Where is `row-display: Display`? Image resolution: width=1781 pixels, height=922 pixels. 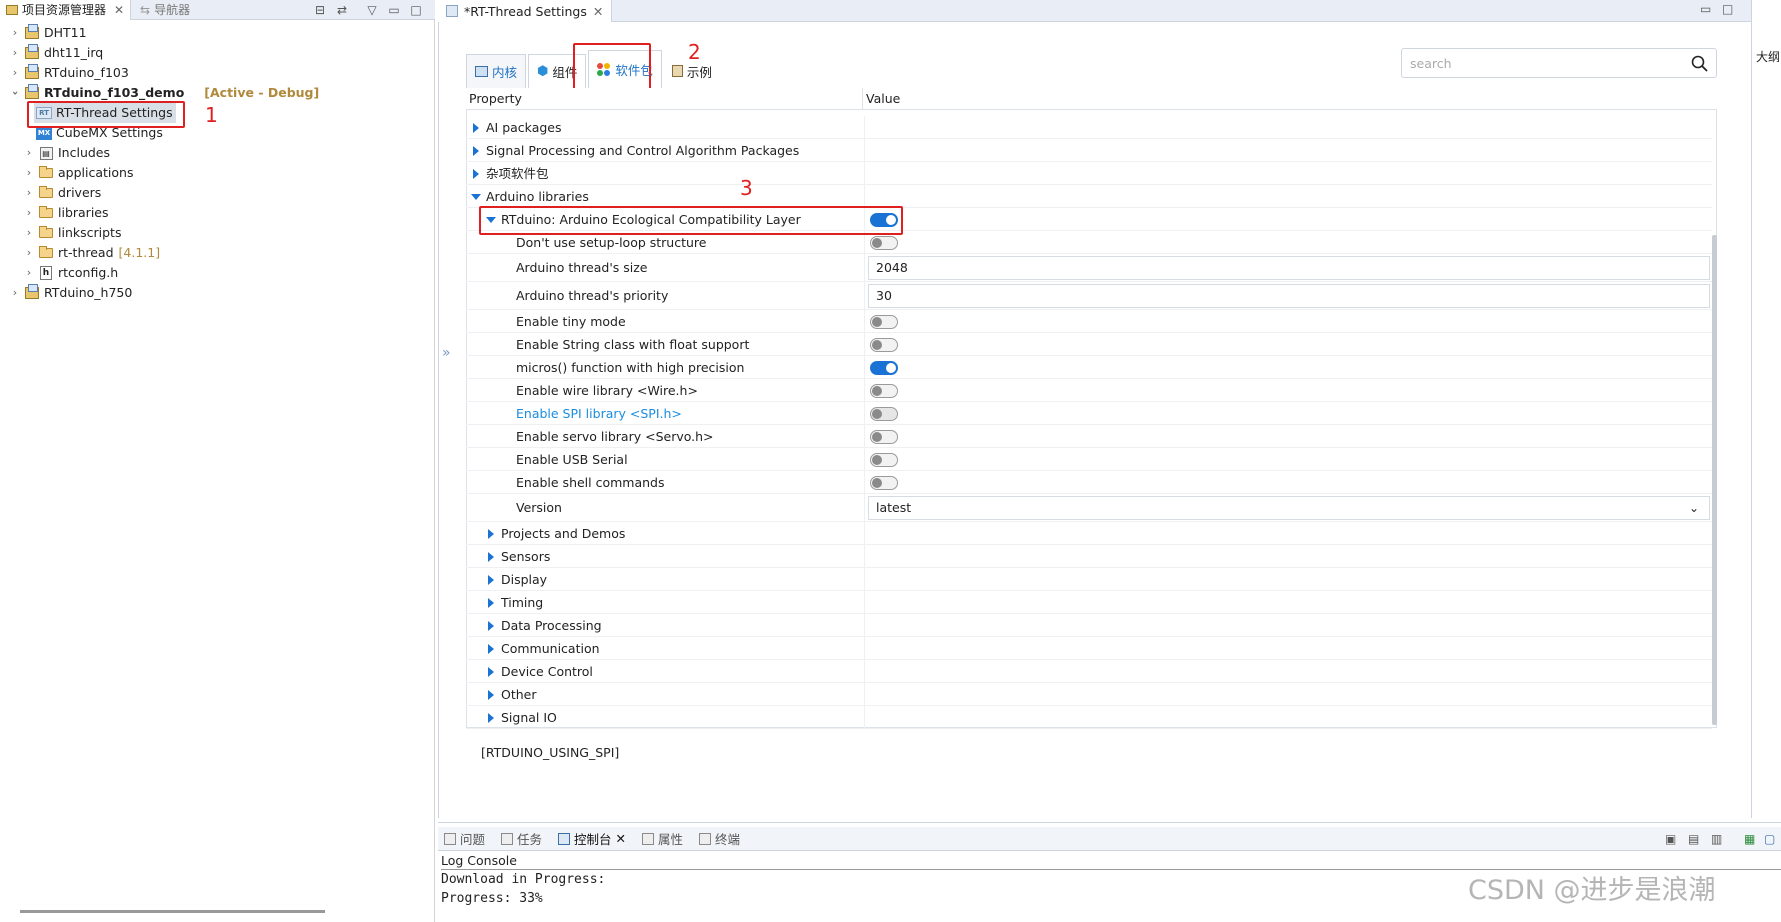
row-display: Display is located at coordinates (1089, 579).